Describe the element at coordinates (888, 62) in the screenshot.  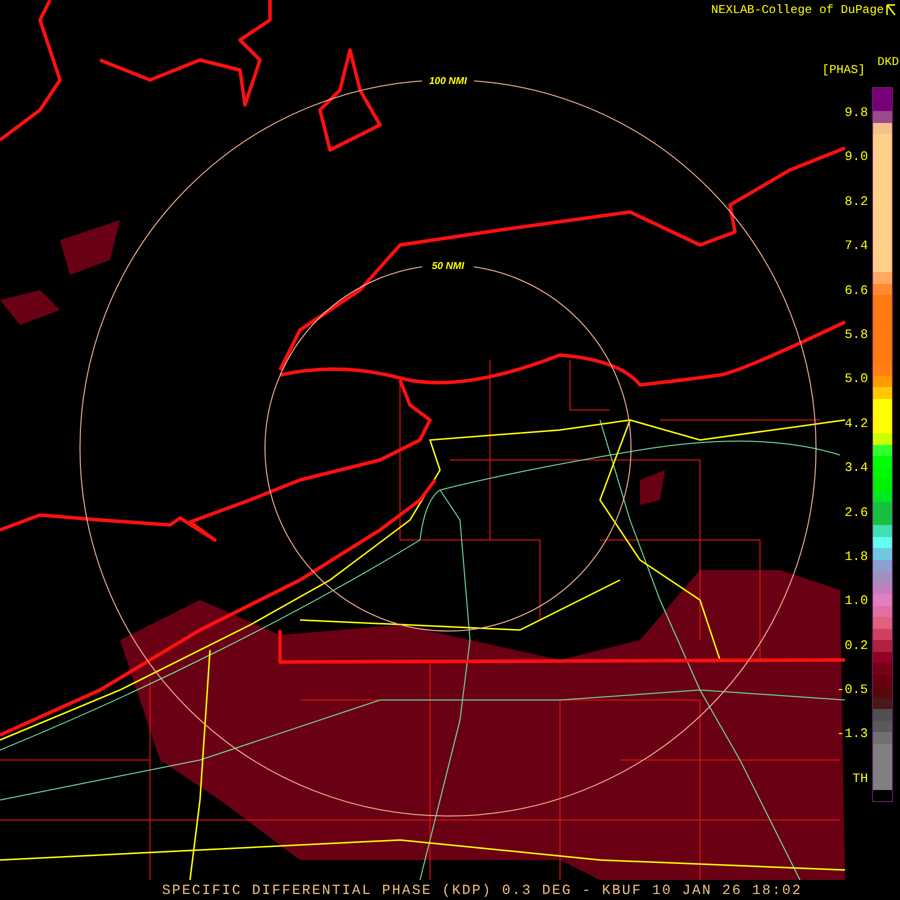
I see `product-code: DKD` at that location.